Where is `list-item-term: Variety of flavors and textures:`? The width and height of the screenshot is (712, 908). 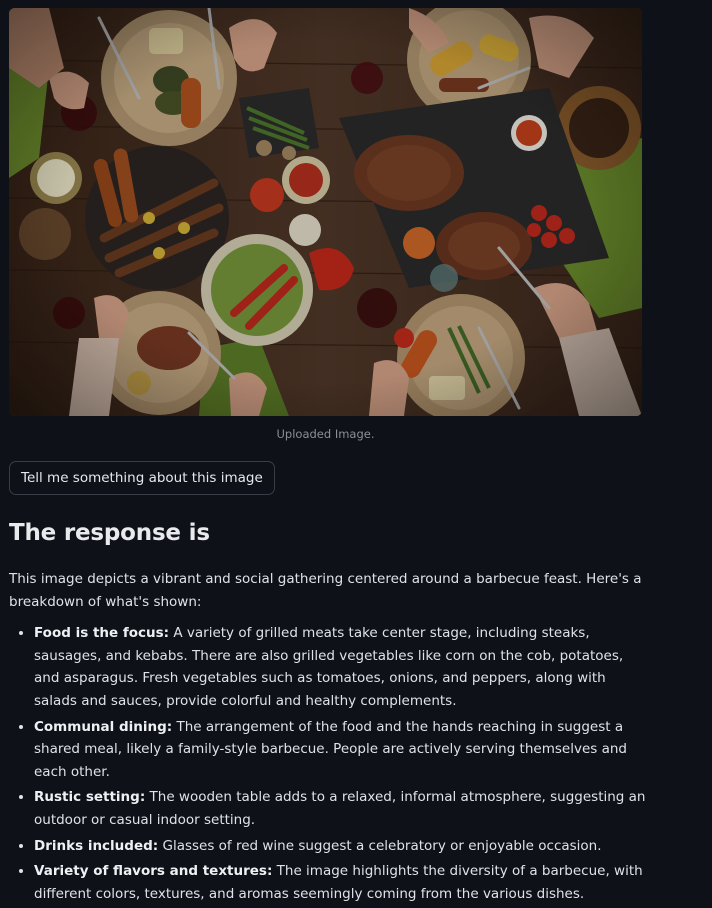
list-item-term: Variety of flavors and textures: is located at coordinates (153, 871).